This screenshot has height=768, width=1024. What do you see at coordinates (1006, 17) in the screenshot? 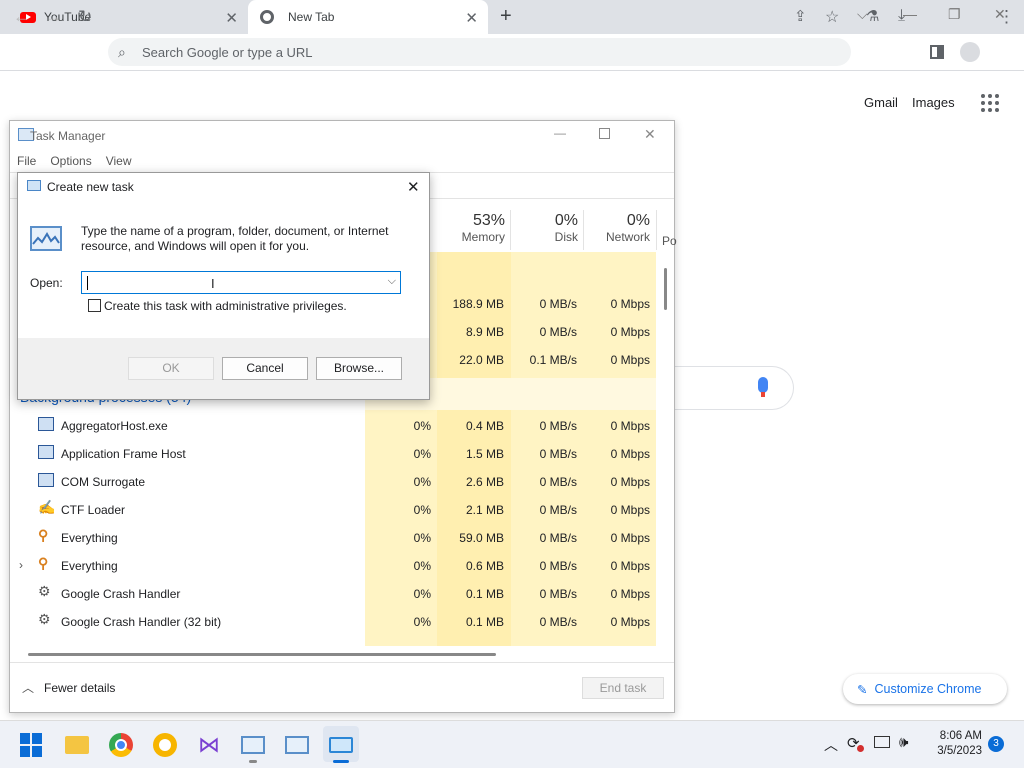
I see `menu-icon: ⋮` at bounding box center [1006, 17].